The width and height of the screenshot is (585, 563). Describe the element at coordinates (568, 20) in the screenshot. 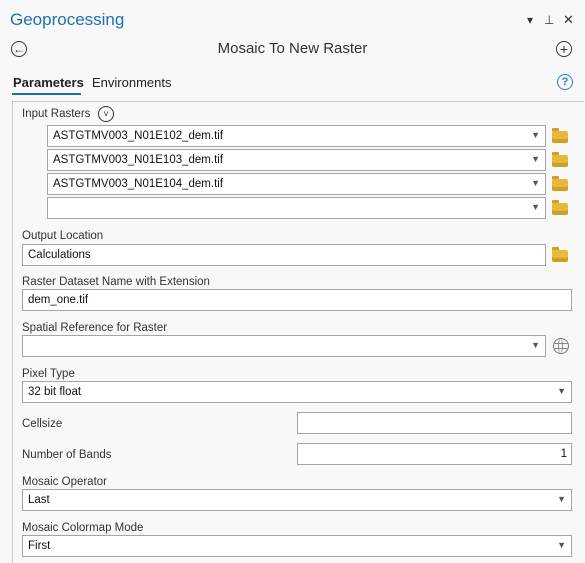

I see `close-icon: ✕` at that location.